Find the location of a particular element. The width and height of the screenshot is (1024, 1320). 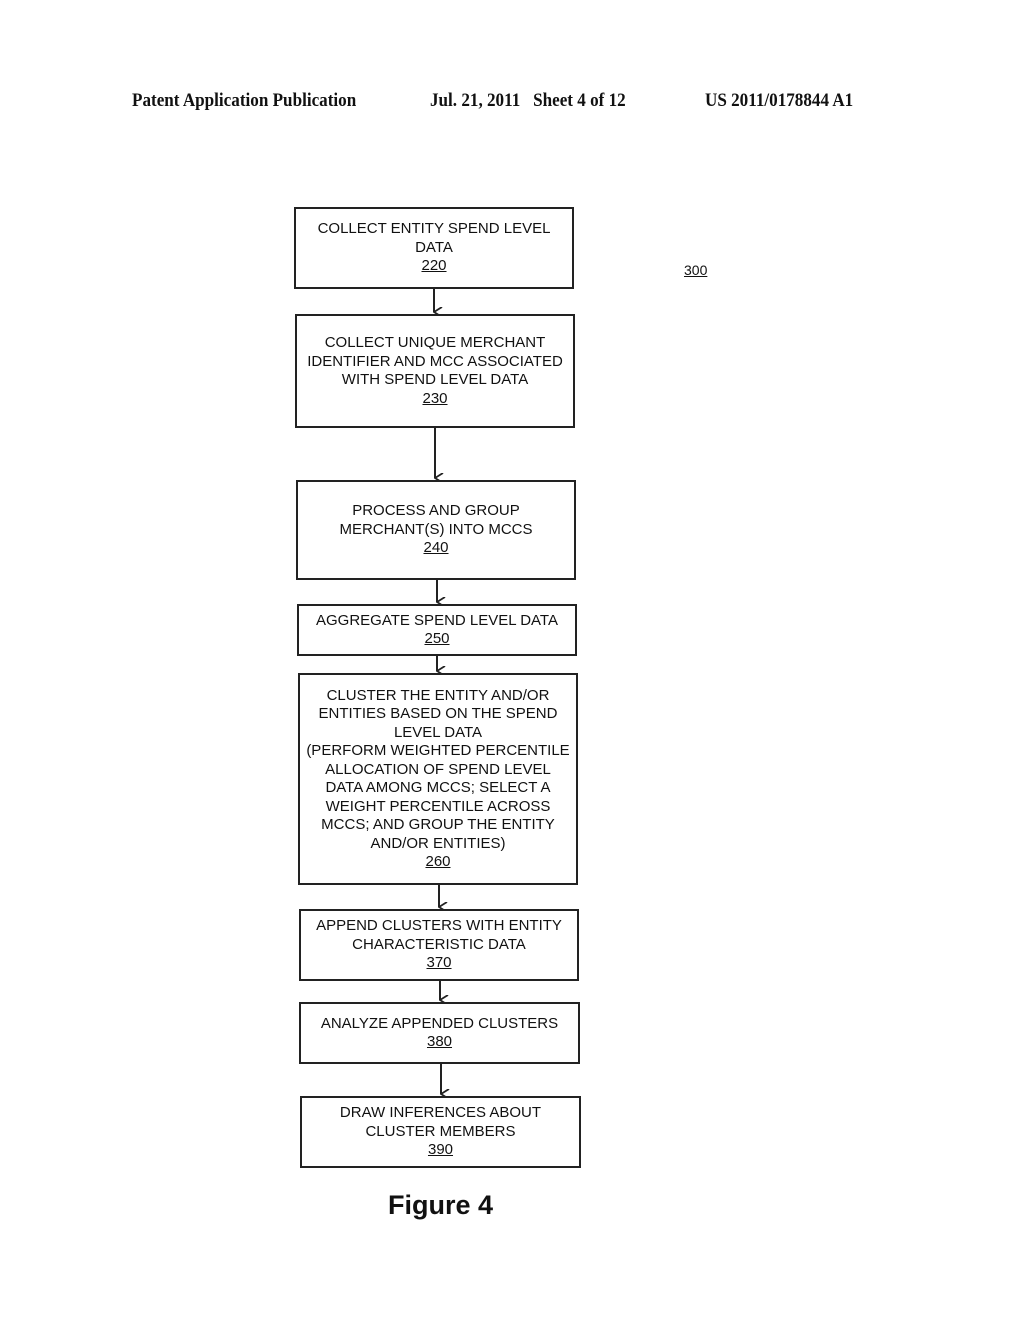

step-number: 240 is located at coordinates (436, 548).